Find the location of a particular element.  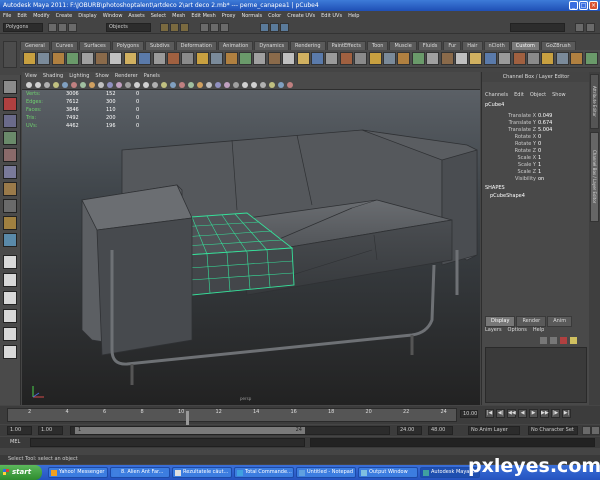

persp-outliner-layout-icon is located at coordinates (10, 298).